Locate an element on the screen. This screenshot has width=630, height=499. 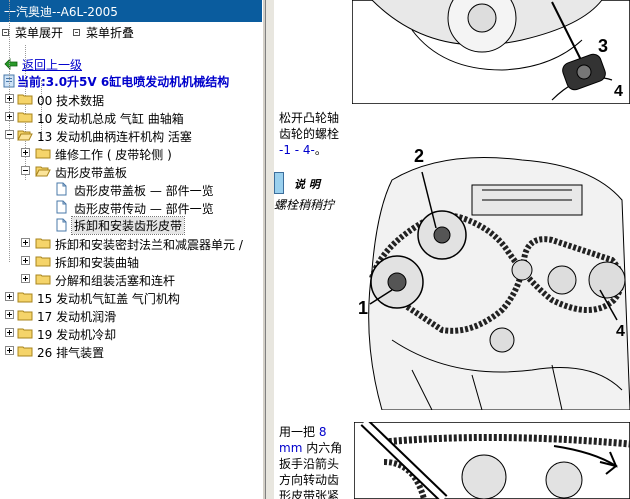
tree-item-13: 13 发动机曲柄连杆机构 活塞 is located at coordinates (131, 135).